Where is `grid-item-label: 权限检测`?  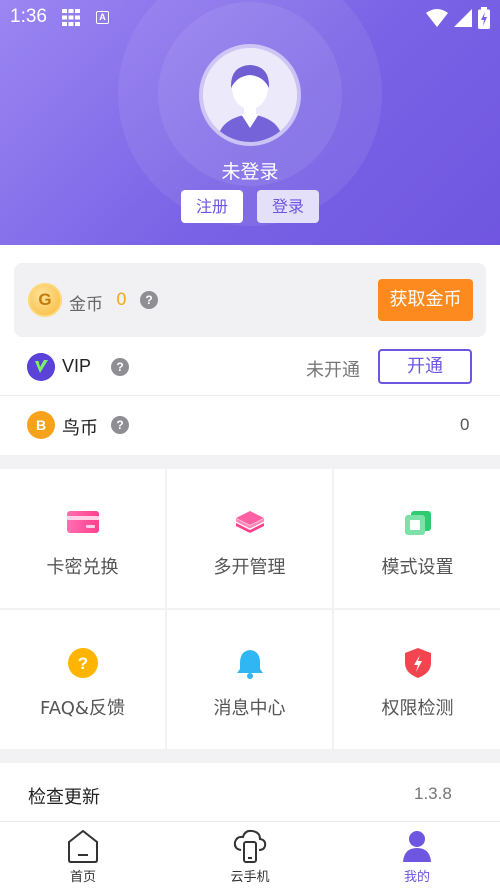 grid-item-label: 权限检测 is located at coordinates (417, 708).